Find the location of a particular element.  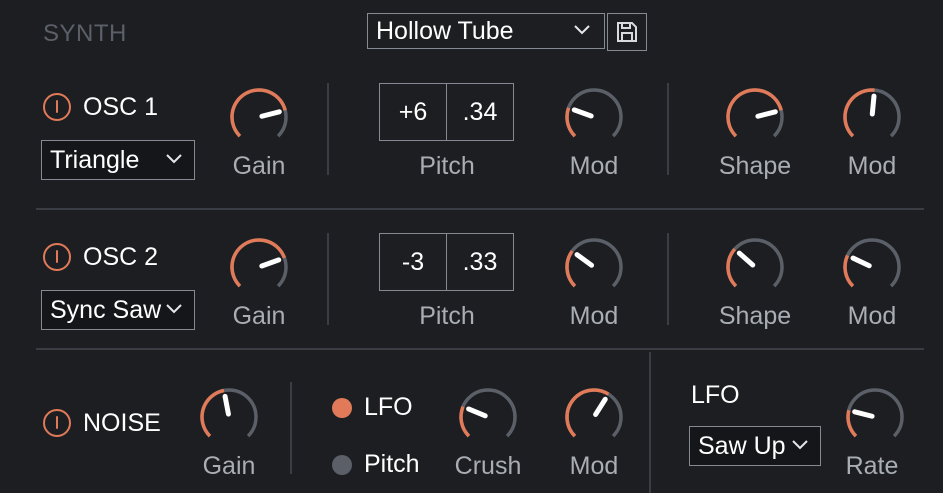

osc1-shape-mod-knob is located at coordinates (872, 117).